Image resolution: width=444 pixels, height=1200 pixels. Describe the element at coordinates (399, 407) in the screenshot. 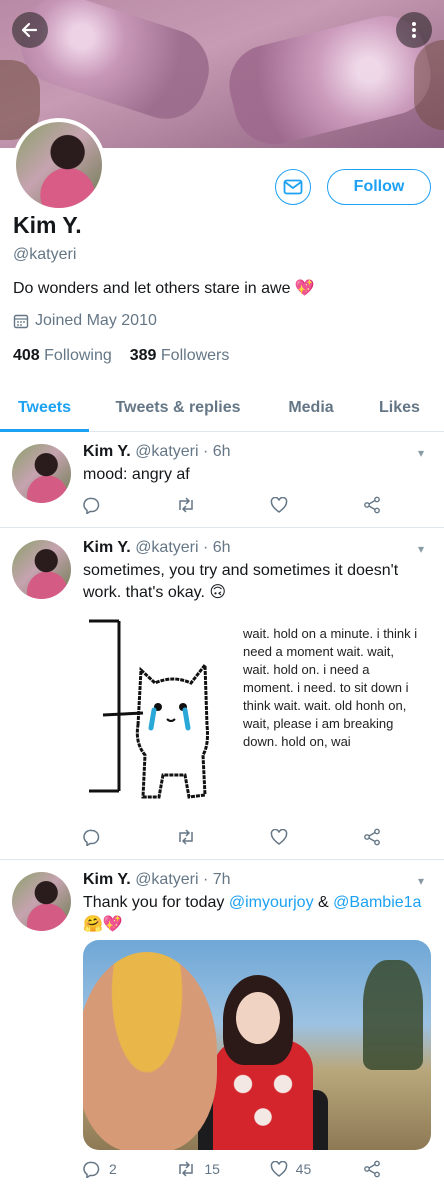

I see `tab-likes: Likes` at that location.